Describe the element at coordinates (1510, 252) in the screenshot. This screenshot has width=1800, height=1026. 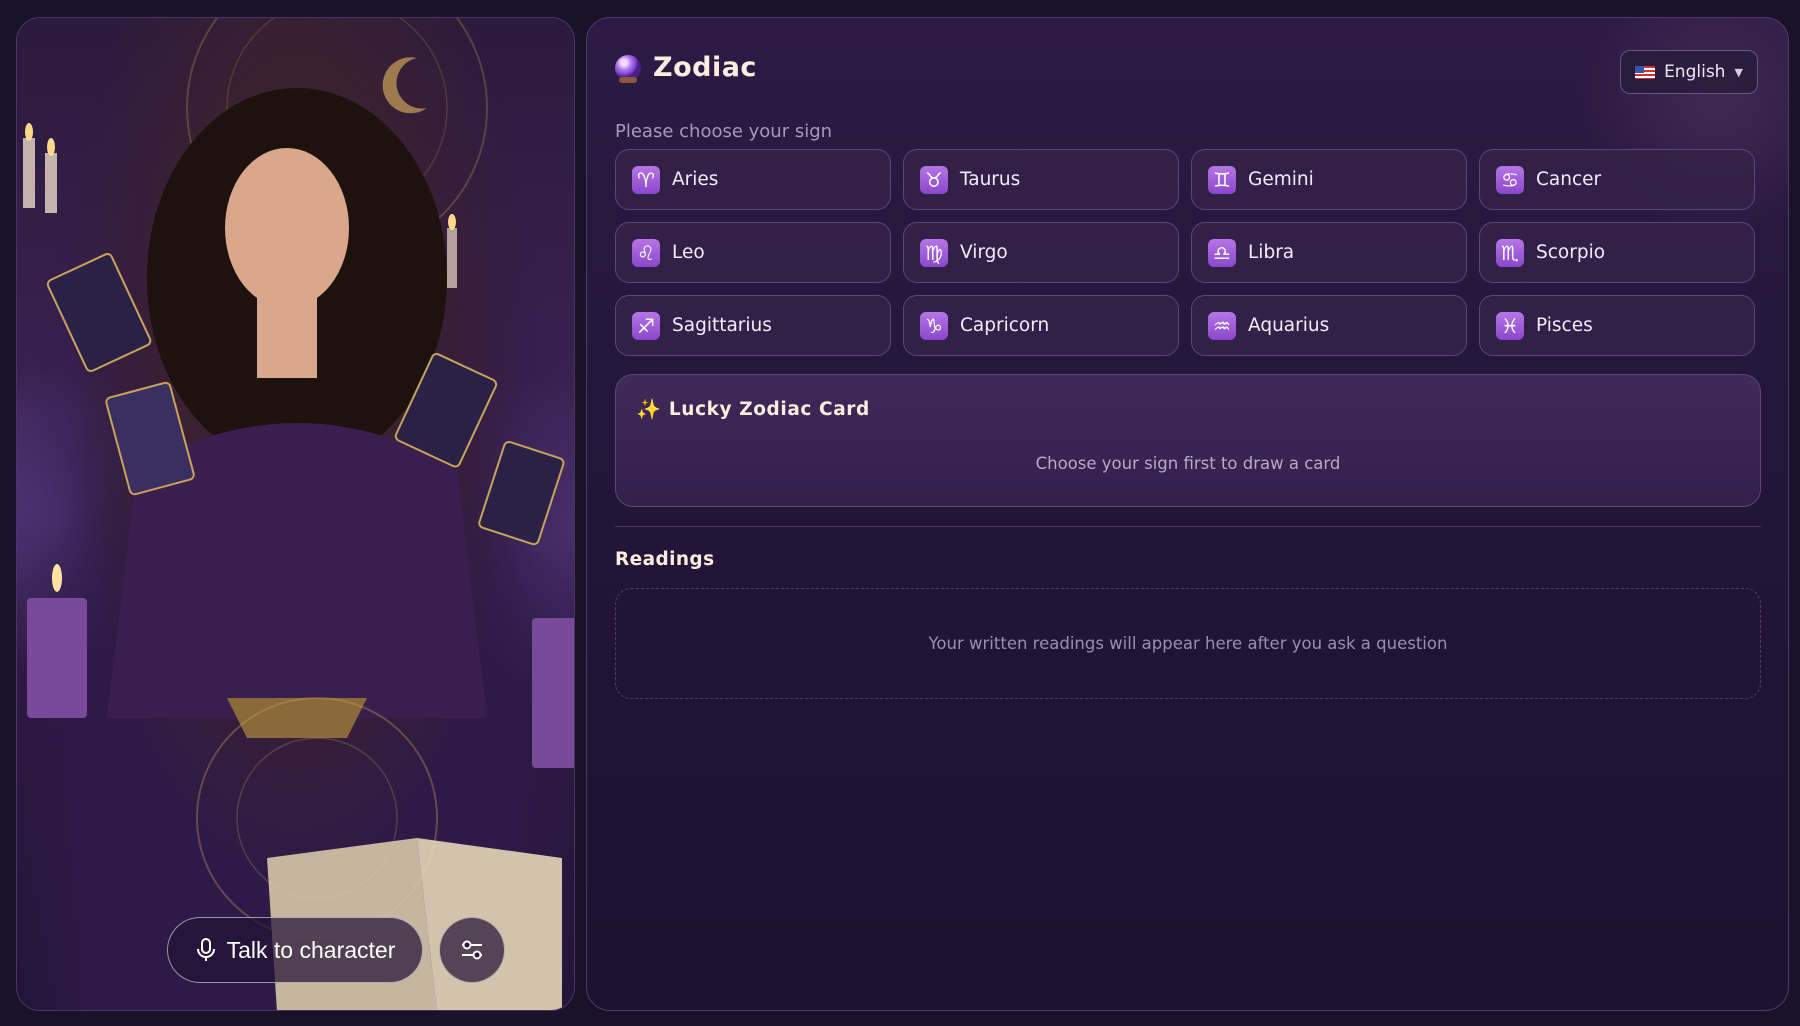
I see `scorpio-icon: ♏` at that location.